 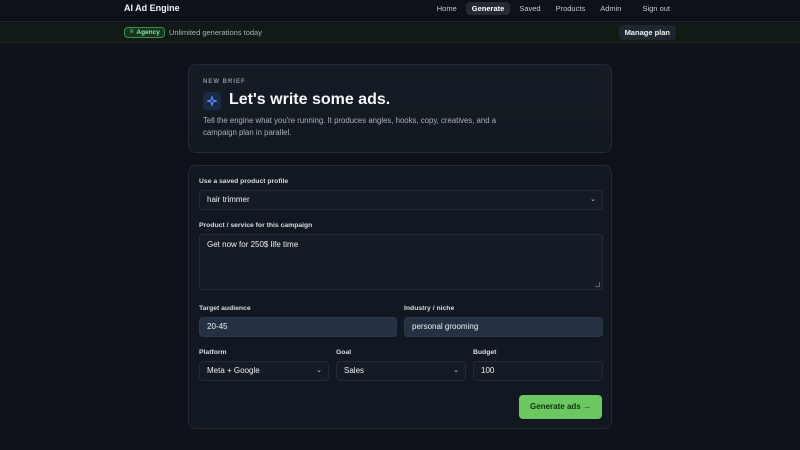 I want to click on crown-icon: ♕, so click(x=132, y=32).